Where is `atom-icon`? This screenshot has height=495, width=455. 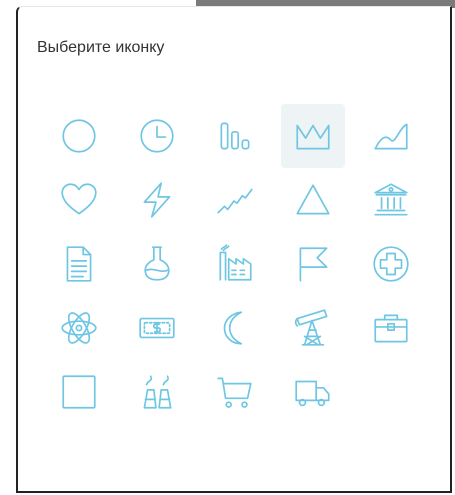 atom-icon is located at coordinates (79, 328).